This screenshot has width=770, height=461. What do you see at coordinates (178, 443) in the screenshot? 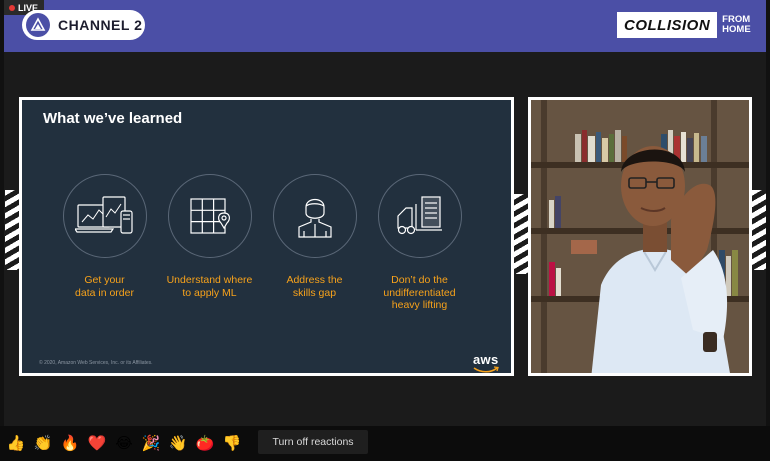
I see `waving-hand-reaction-icon: 👋` at bounding box center [178, 443].